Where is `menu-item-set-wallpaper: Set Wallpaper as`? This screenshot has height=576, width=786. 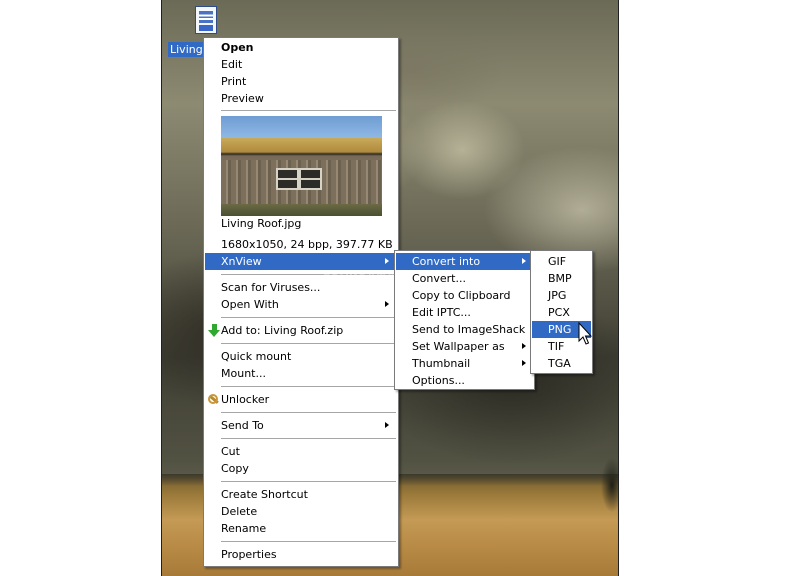 menu-item-set-wallpaper: Set Wallpaper as is located at coordinates (464, 346).